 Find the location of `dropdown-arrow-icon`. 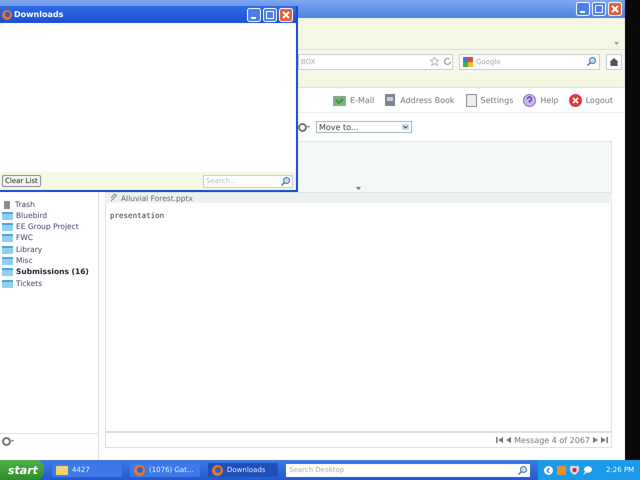

dropdown-arrow-icon is located at coordinates (405, 127).